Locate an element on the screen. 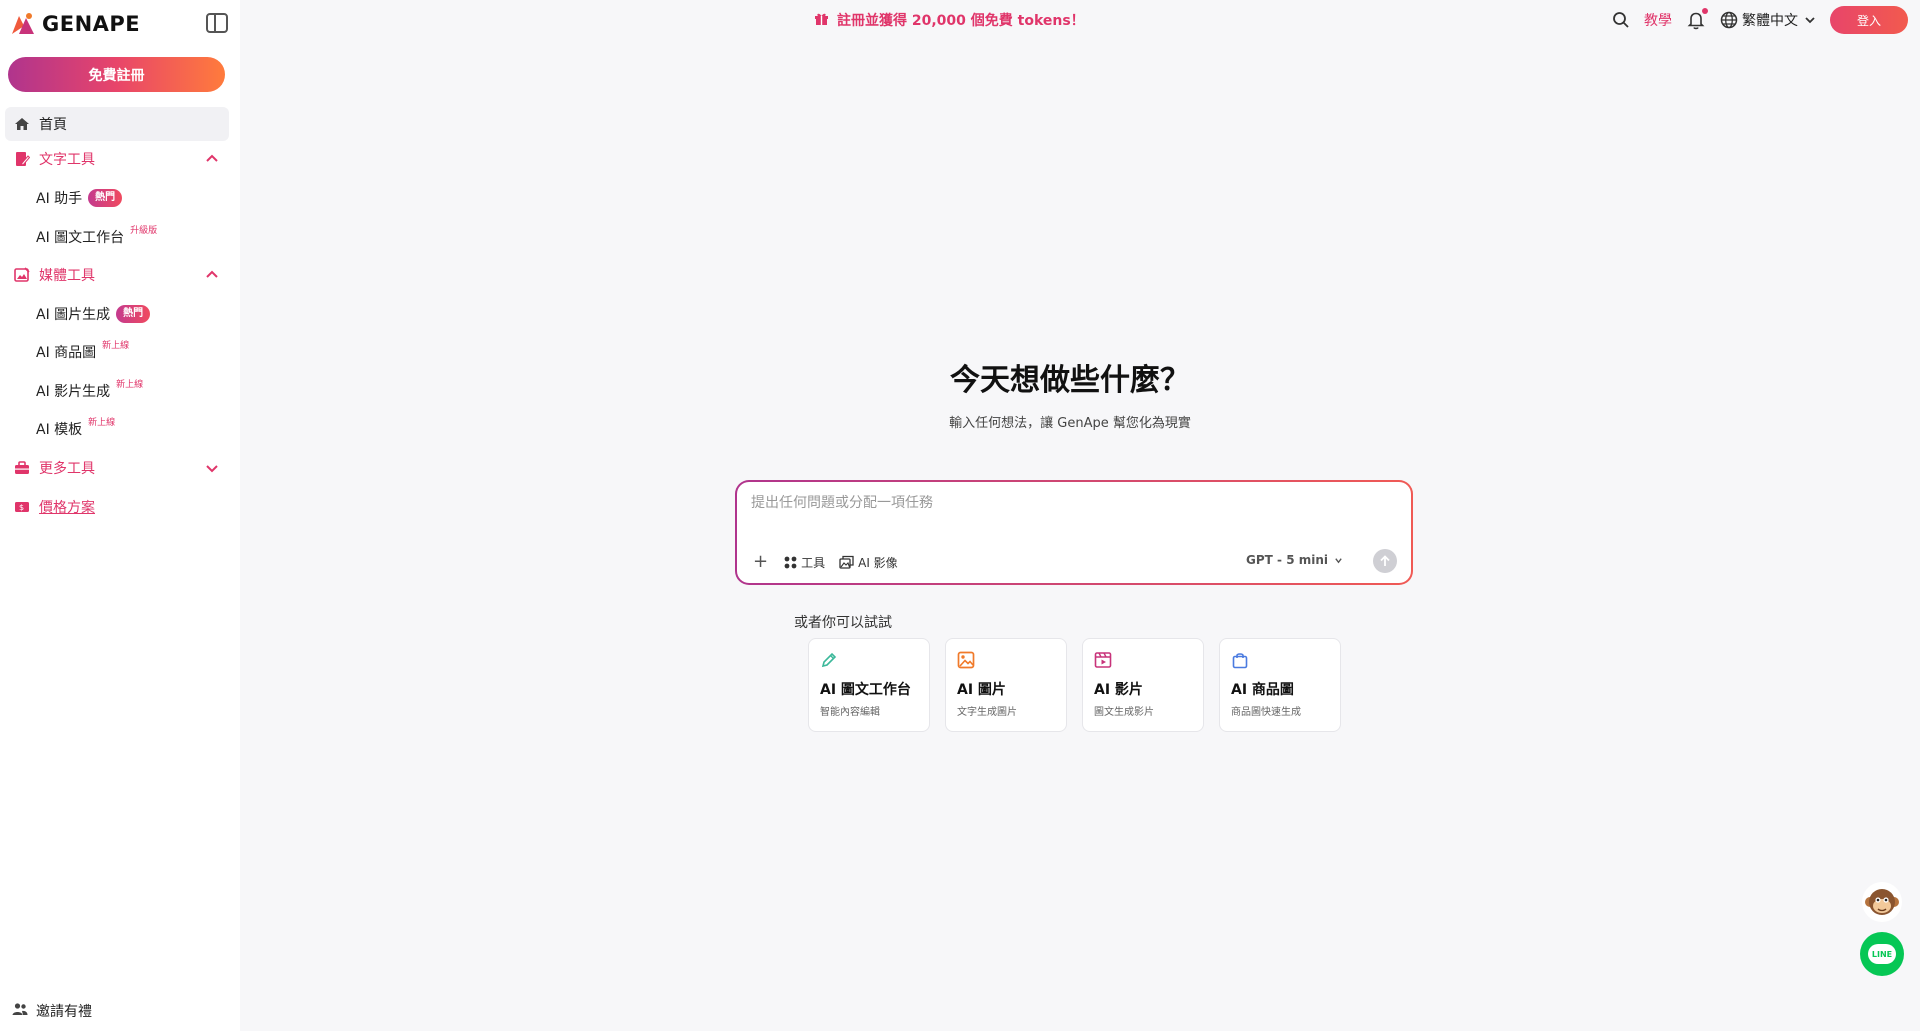 The width and height of the screenshot is (1920, 1031). language-selector: 繁體中文 is located at coordinates (1768, 20).